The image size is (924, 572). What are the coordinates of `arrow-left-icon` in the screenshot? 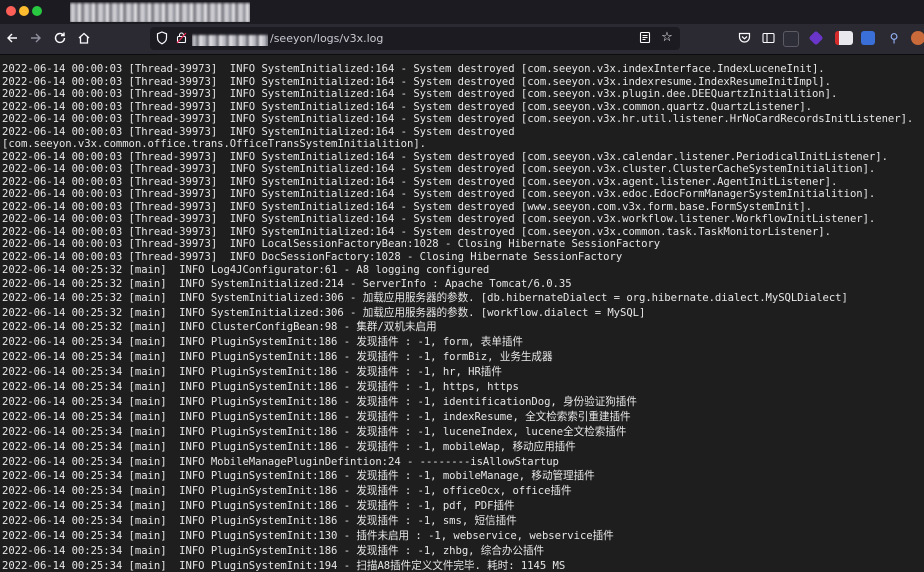 It's located at (12, 38).